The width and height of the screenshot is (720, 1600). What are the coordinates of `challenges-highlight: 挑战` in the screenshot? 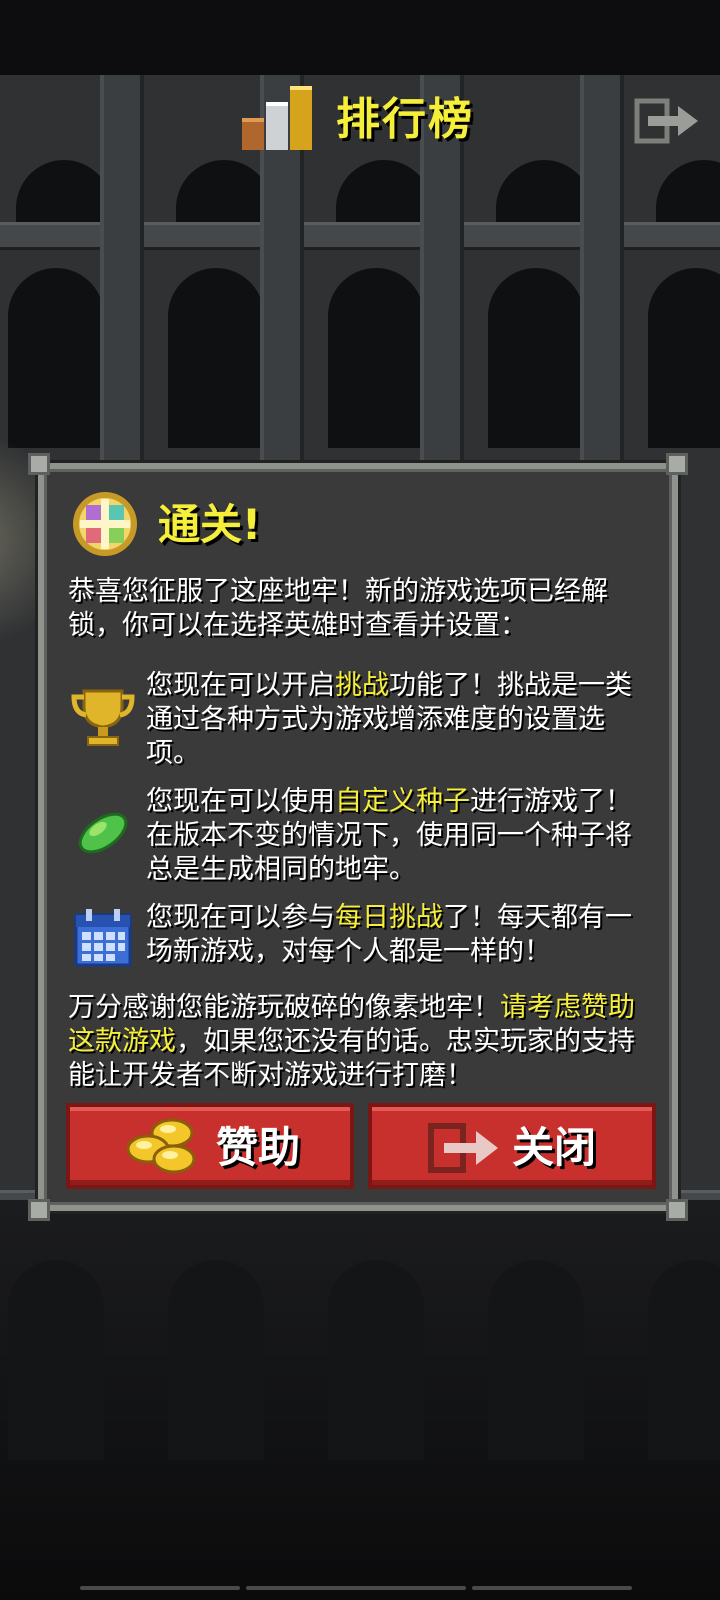 It's located at (362, 685).